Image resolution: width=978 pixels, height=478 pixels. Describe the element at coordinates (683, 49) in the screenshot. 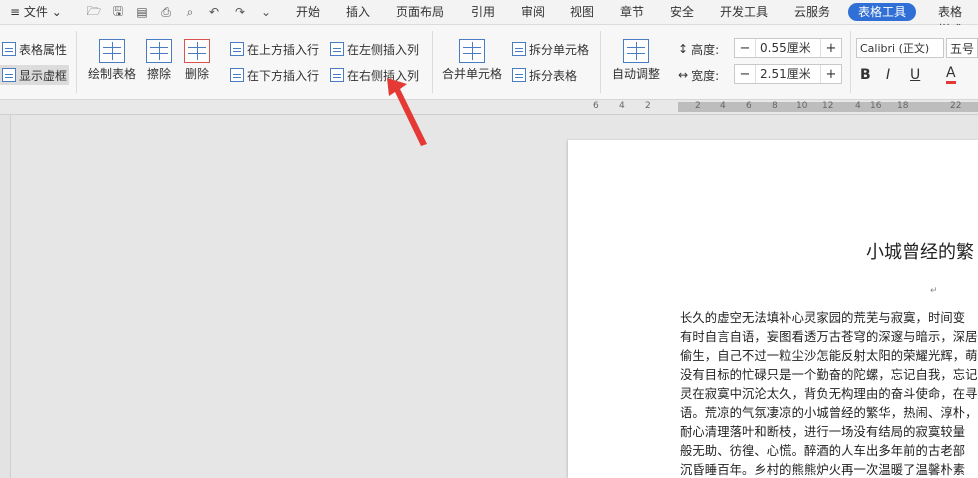

I see `row-height-icon: ↕` at that location.